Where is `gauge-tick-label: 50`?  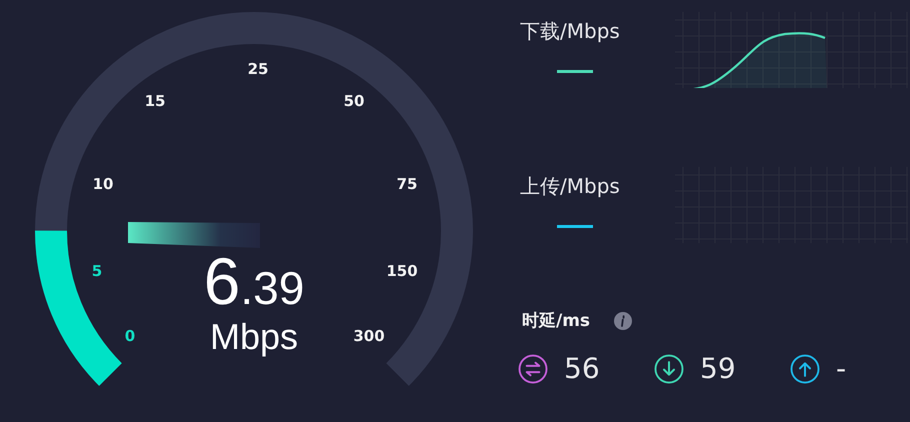 gauge-tick-label: 50 is located at coordinates (354, 101).